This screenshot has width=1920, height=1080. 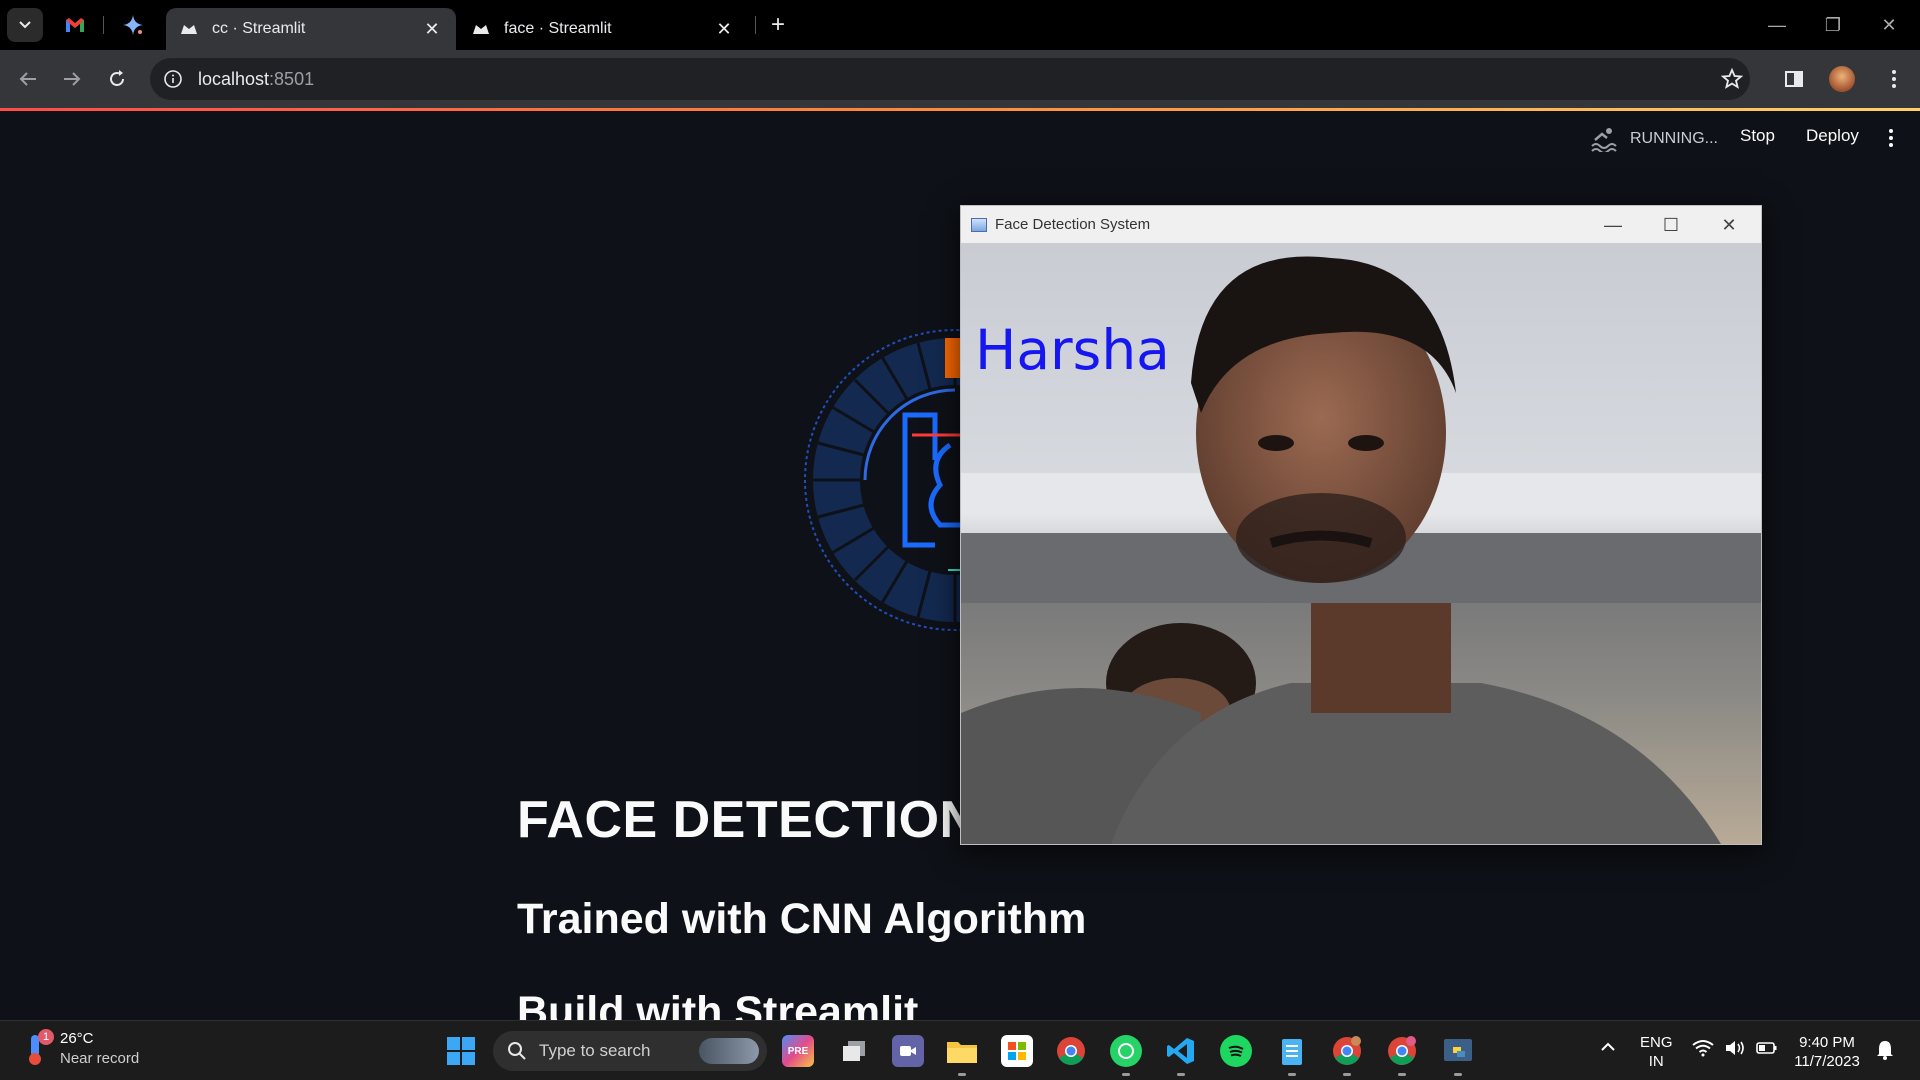 I want to click on forward-button, so click(x=72, y=79).